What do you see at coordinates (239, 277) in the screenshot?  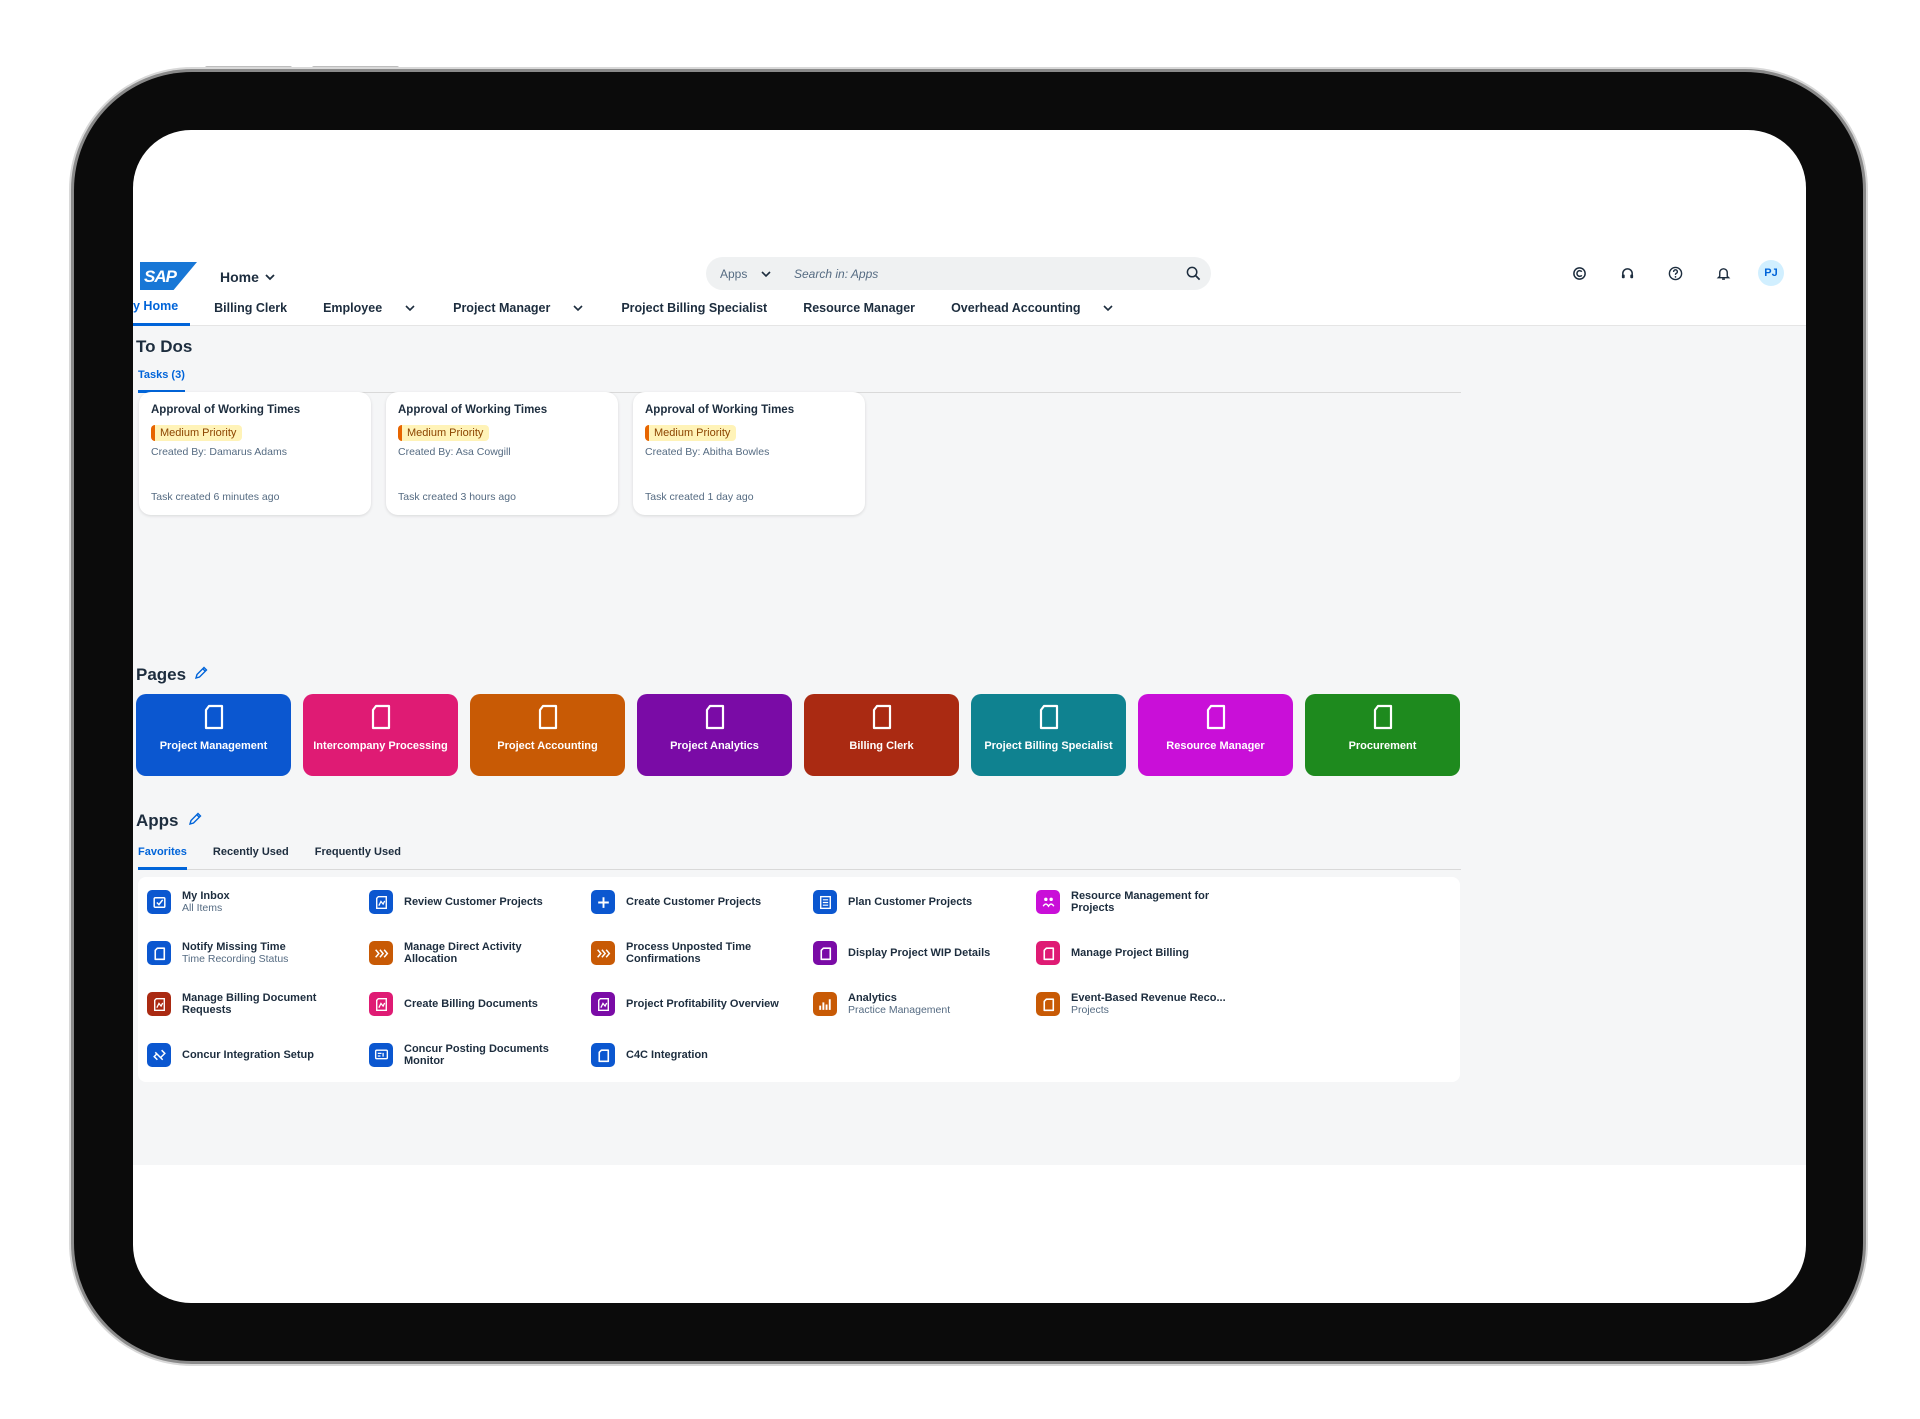 I see `home-menu-label: Home` at bounding box center [239, 277].